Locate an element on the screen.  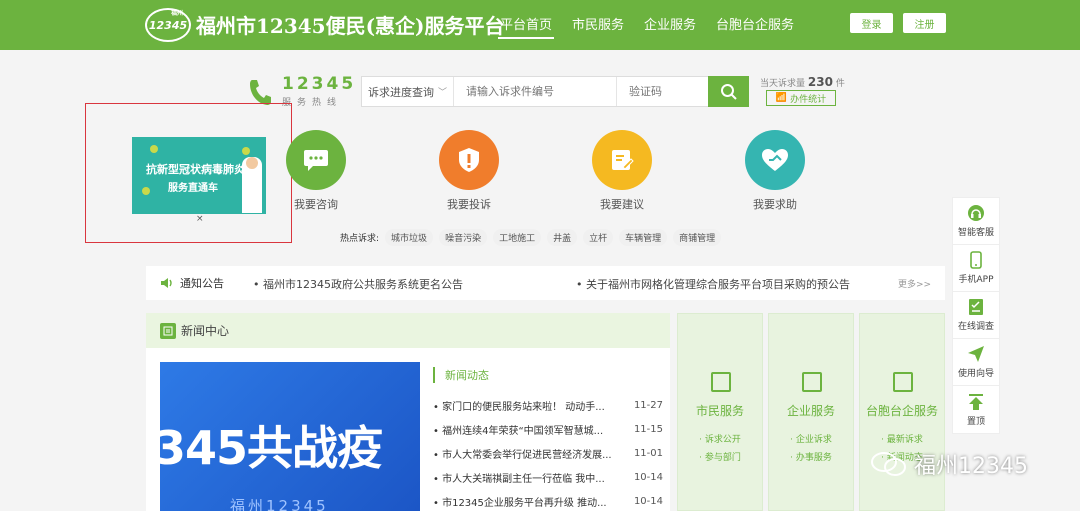
service-help: 我要求助 is located at coordinates (775, 171).